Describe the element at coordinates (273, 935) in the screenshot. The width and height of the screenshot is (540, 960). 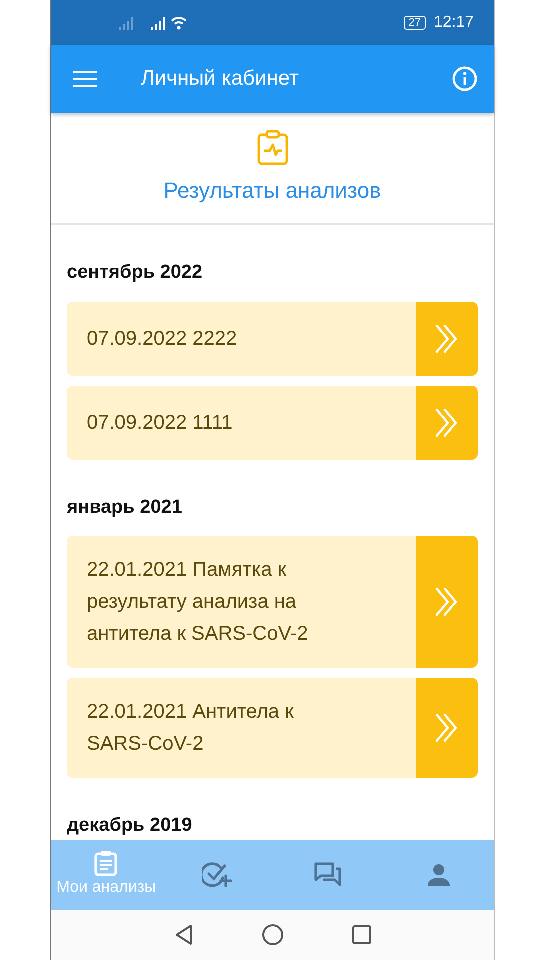
I see `home-icon` at that location.